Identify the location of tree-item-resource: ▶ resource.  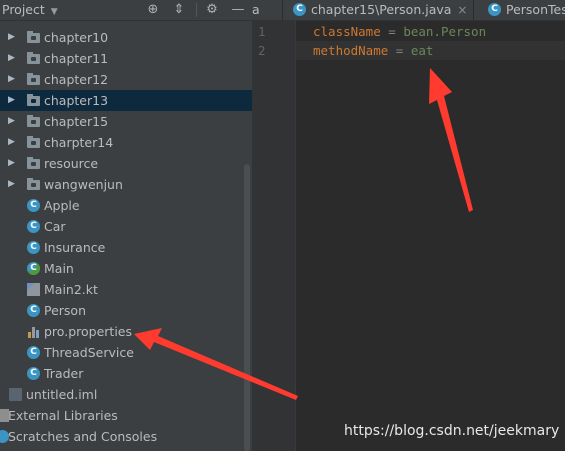
(126, 163).